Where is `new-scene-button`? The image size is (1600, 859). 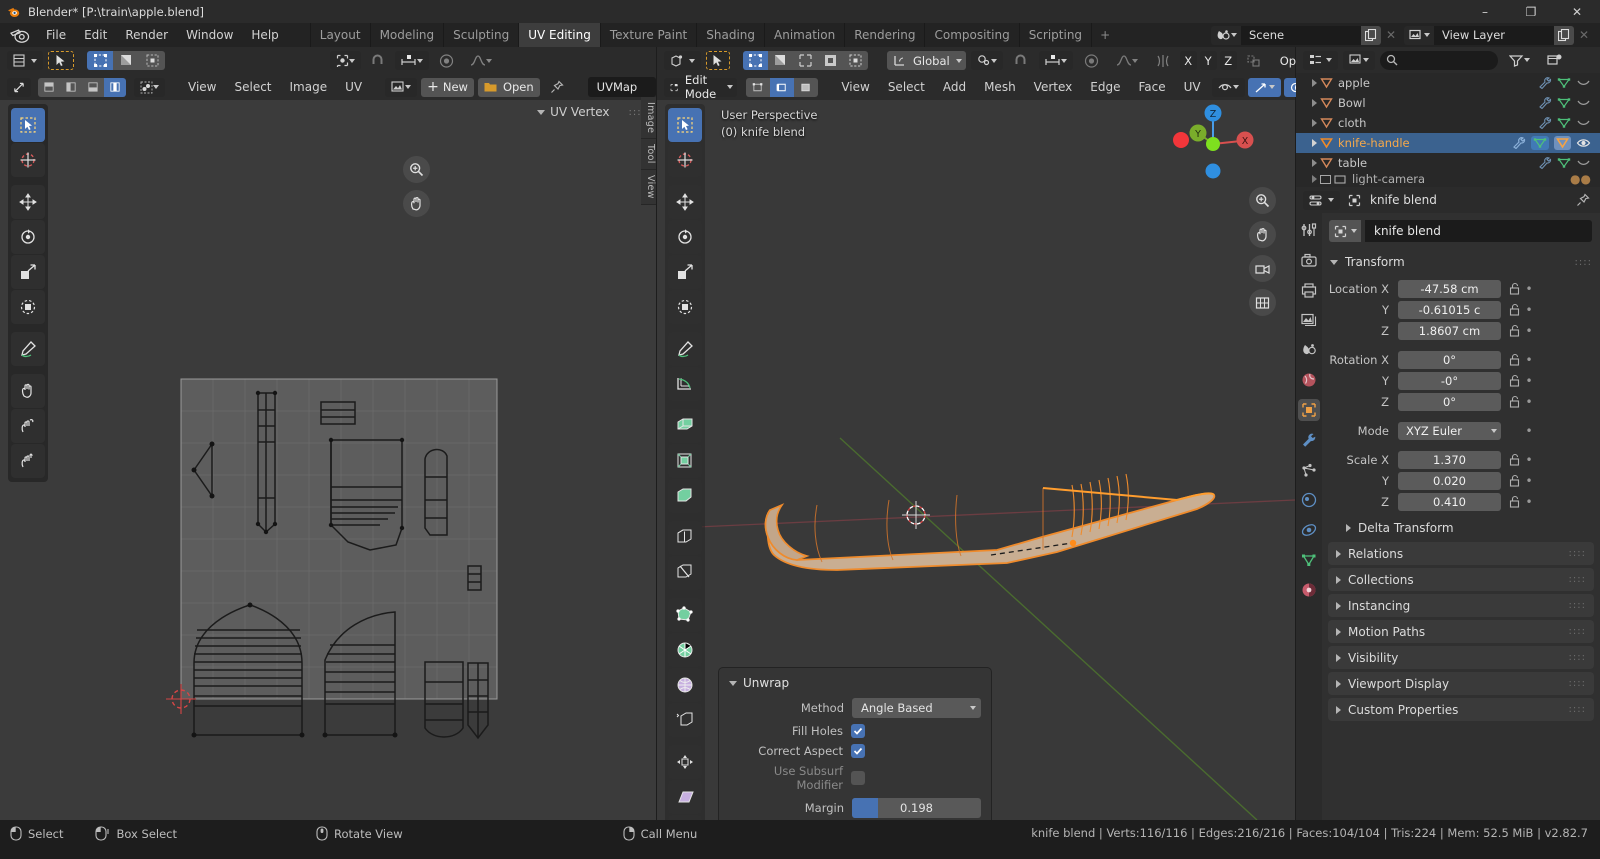
new-scene-button is located at coordinates (1371, 35).